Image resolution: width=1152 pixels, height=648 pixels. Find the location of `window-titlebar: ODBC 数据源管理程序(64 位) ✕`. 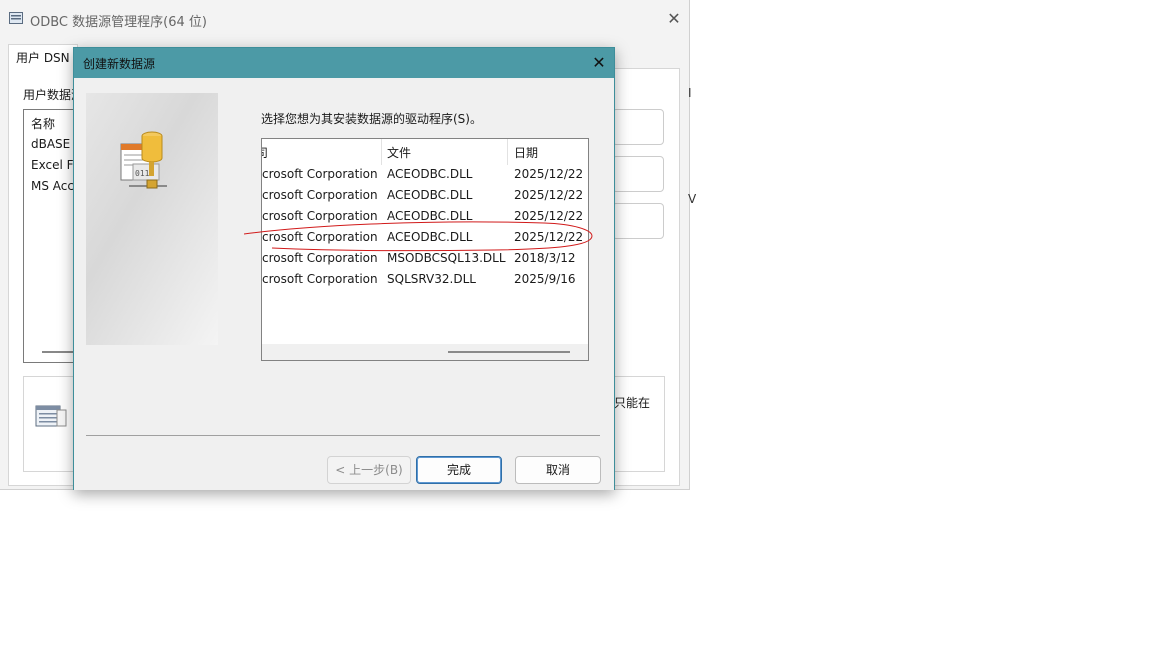

window-titlebar: ODBC 数据源管理程序(64 位) ✕ is located at coordinates (344, 19).